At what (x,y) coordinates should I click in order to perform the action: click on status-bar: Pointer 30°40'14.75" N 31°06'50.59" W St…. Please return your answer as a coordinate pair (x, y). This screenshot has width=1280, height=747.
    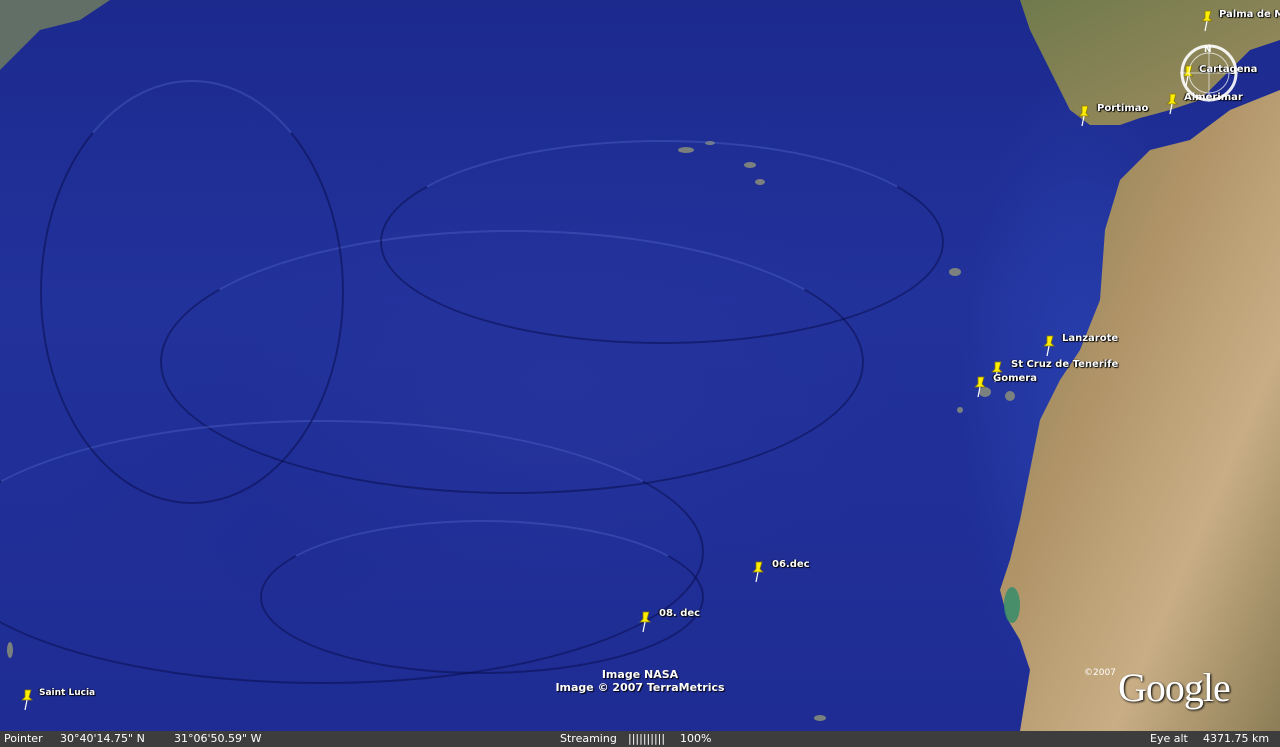
    Looking at the image, I should click on (640, 739).